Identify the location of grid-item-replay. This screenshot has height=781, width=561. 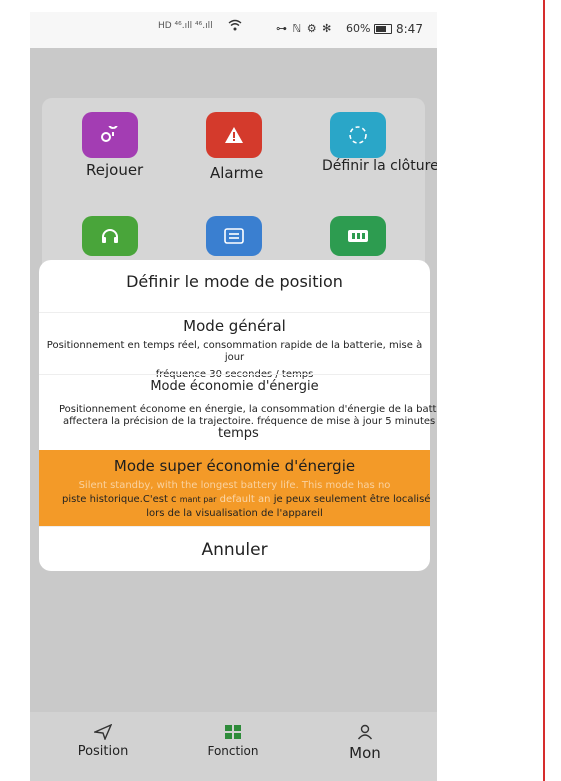
(110, 135).